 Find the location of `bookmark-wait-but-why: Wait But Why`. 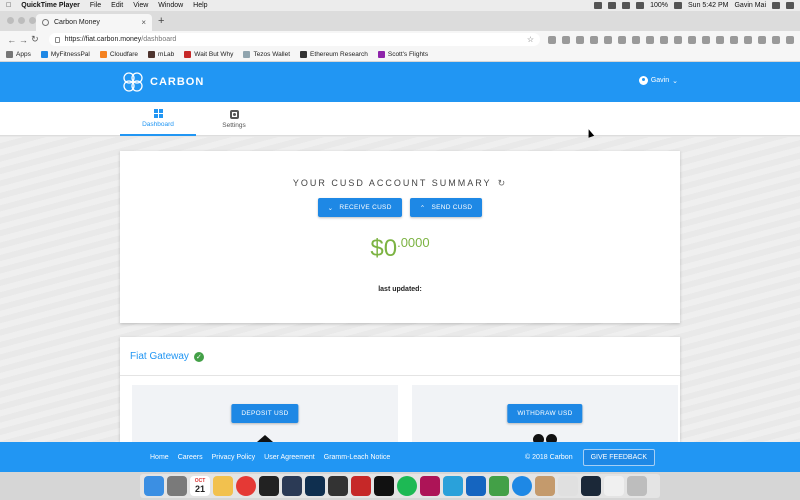

bookmark-wait-but-why: Wait But Why is located at coordinates (208, 54).